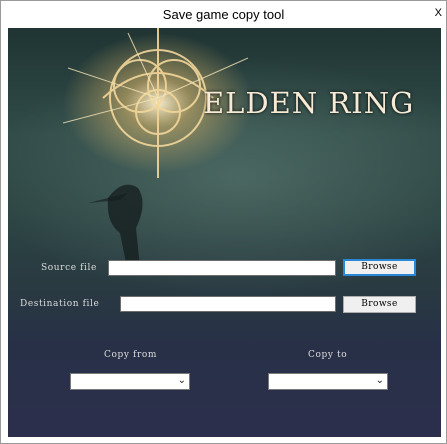  Describe the element at coordinates (130, 355) in the screenshot. I see `copy-from-label: Copy from` at that location.